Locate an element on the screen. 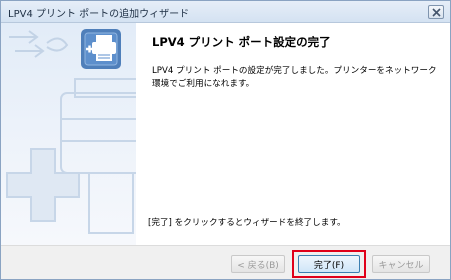  close-icon is located at coordinates (436, 12).